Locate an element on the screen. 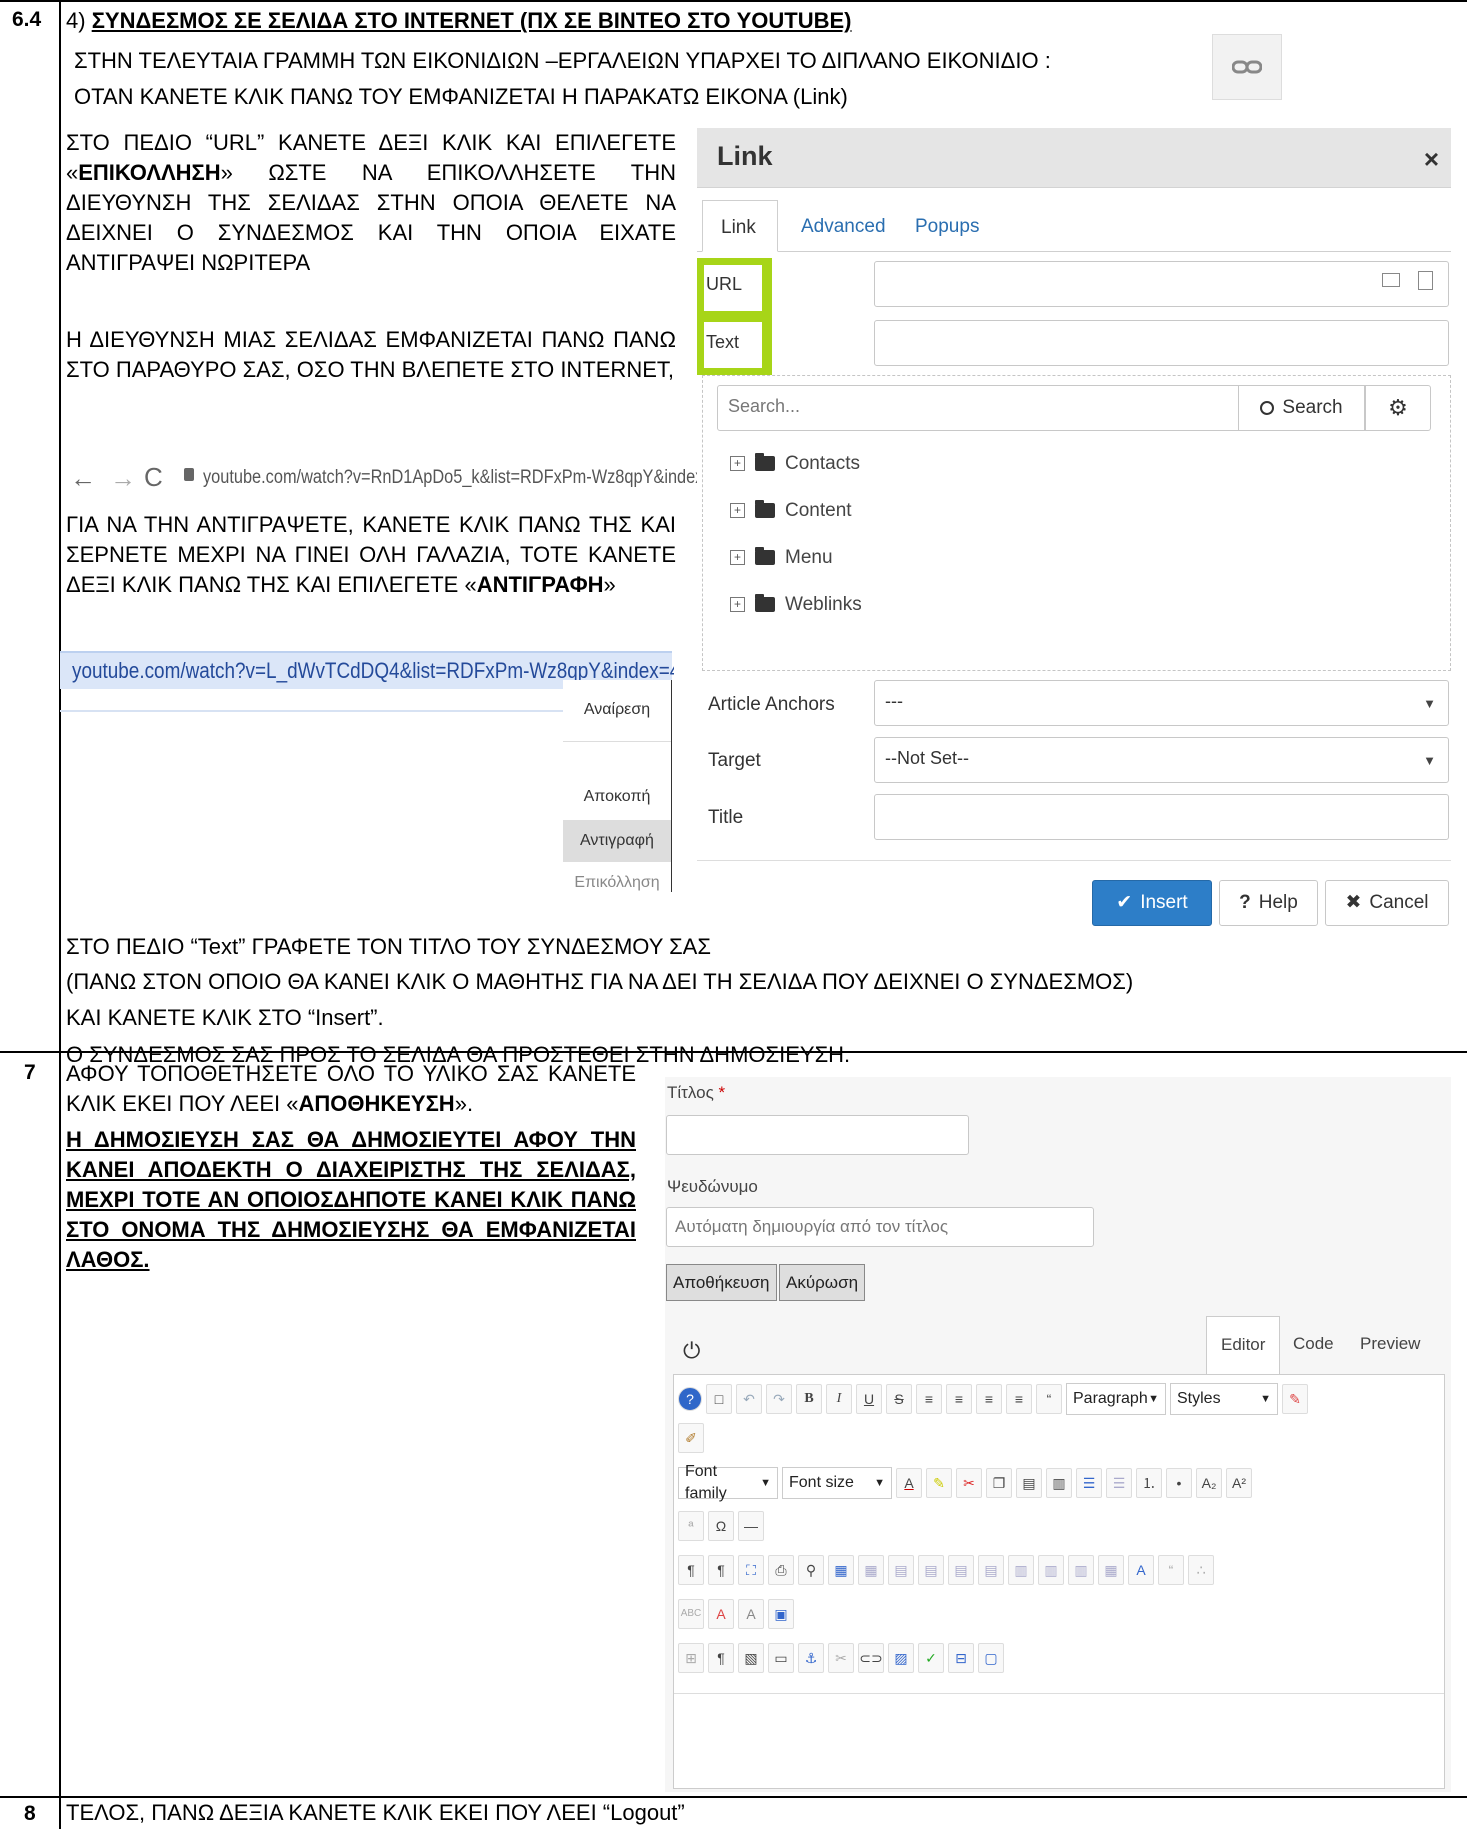 The width and height of the screenshot is (1467, 1829). new-document-icon: □ is located at coordinates (719, 1399).